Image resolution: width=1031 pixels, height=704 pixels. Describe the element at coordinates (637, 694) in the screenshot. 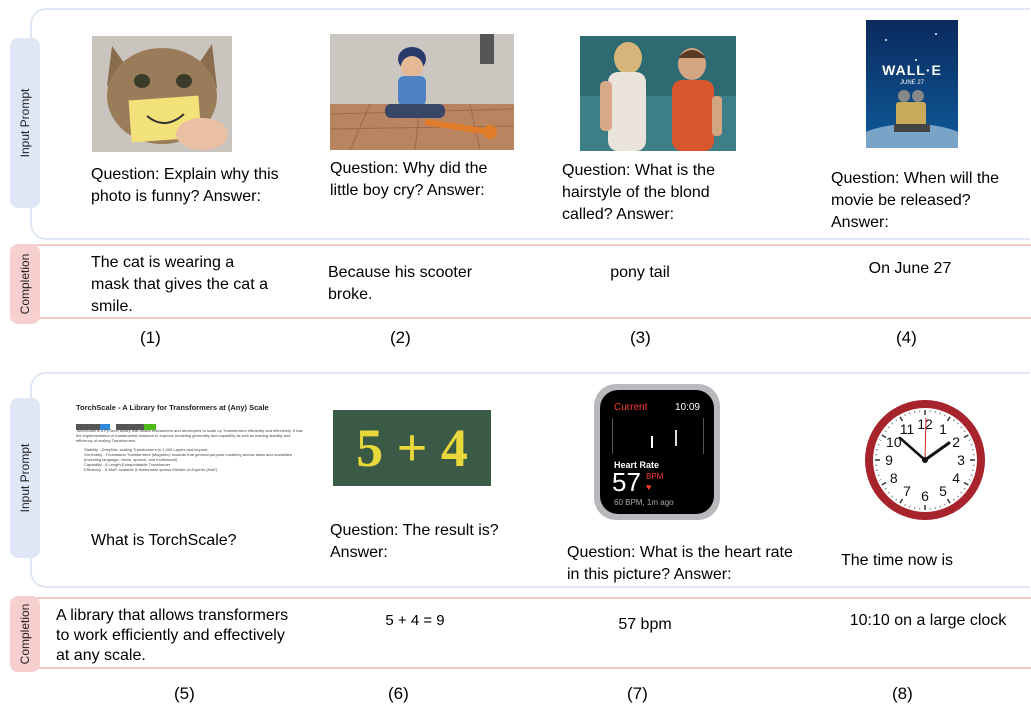

I see `item-number-7: (7)` at that location.